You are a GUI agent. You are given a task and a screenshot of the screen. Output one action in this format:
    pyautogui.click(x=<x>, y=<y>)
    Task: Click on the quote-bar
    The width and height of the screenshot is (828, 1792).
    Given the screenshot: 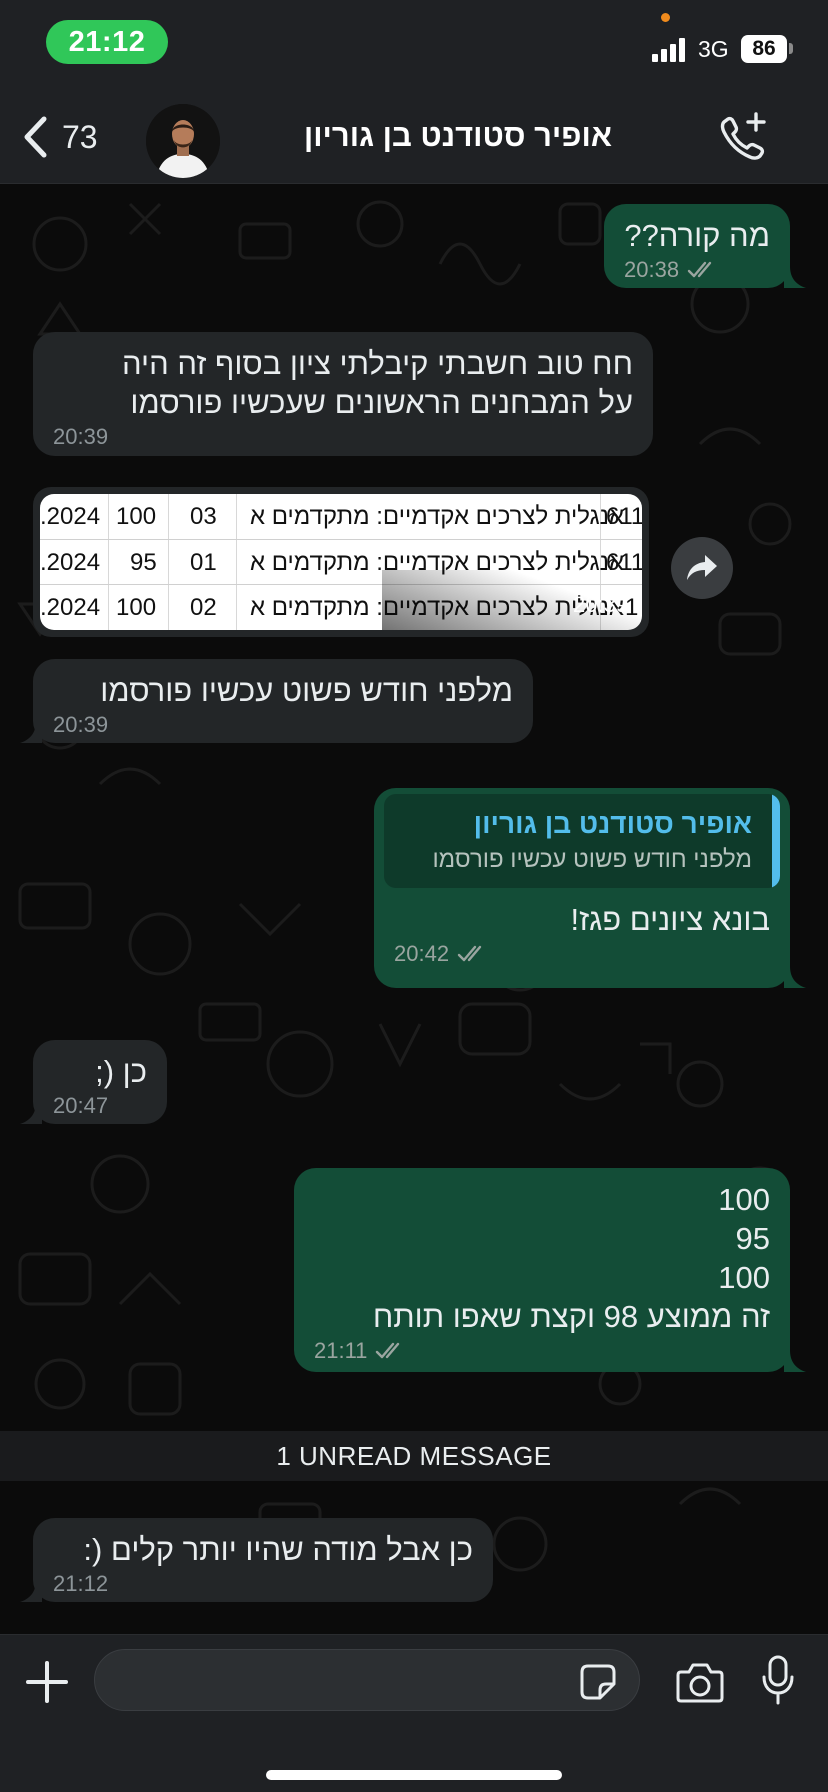 What is the action you would take?
    pyautogui.click(x=776, y=841)
    